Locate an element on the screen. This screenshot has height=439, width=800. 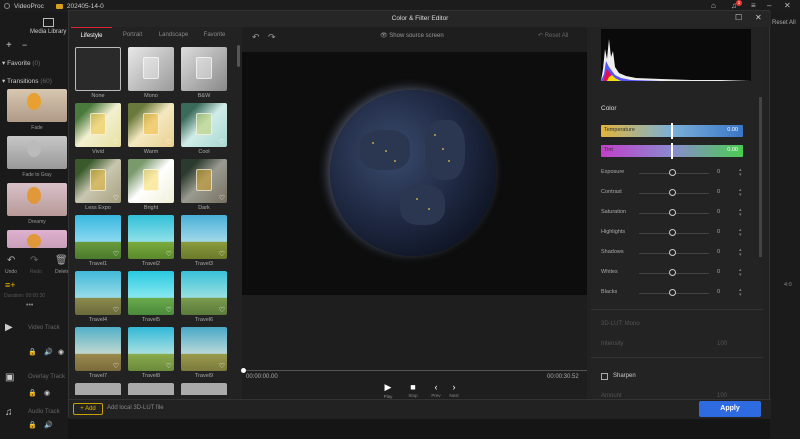
filter-travel2: ♡ Travel2 is located at coordinates (151, 241).